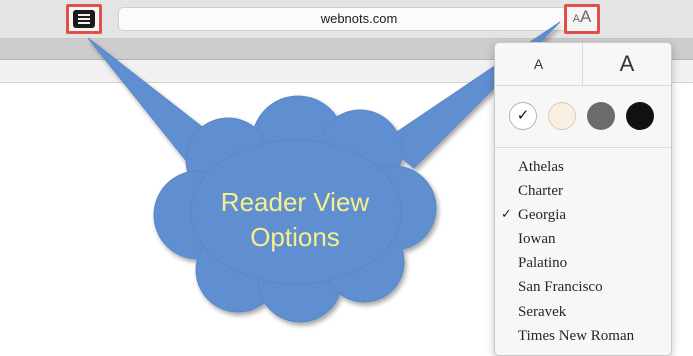  I want to click on font-name: Seravek, so click(542, 311).